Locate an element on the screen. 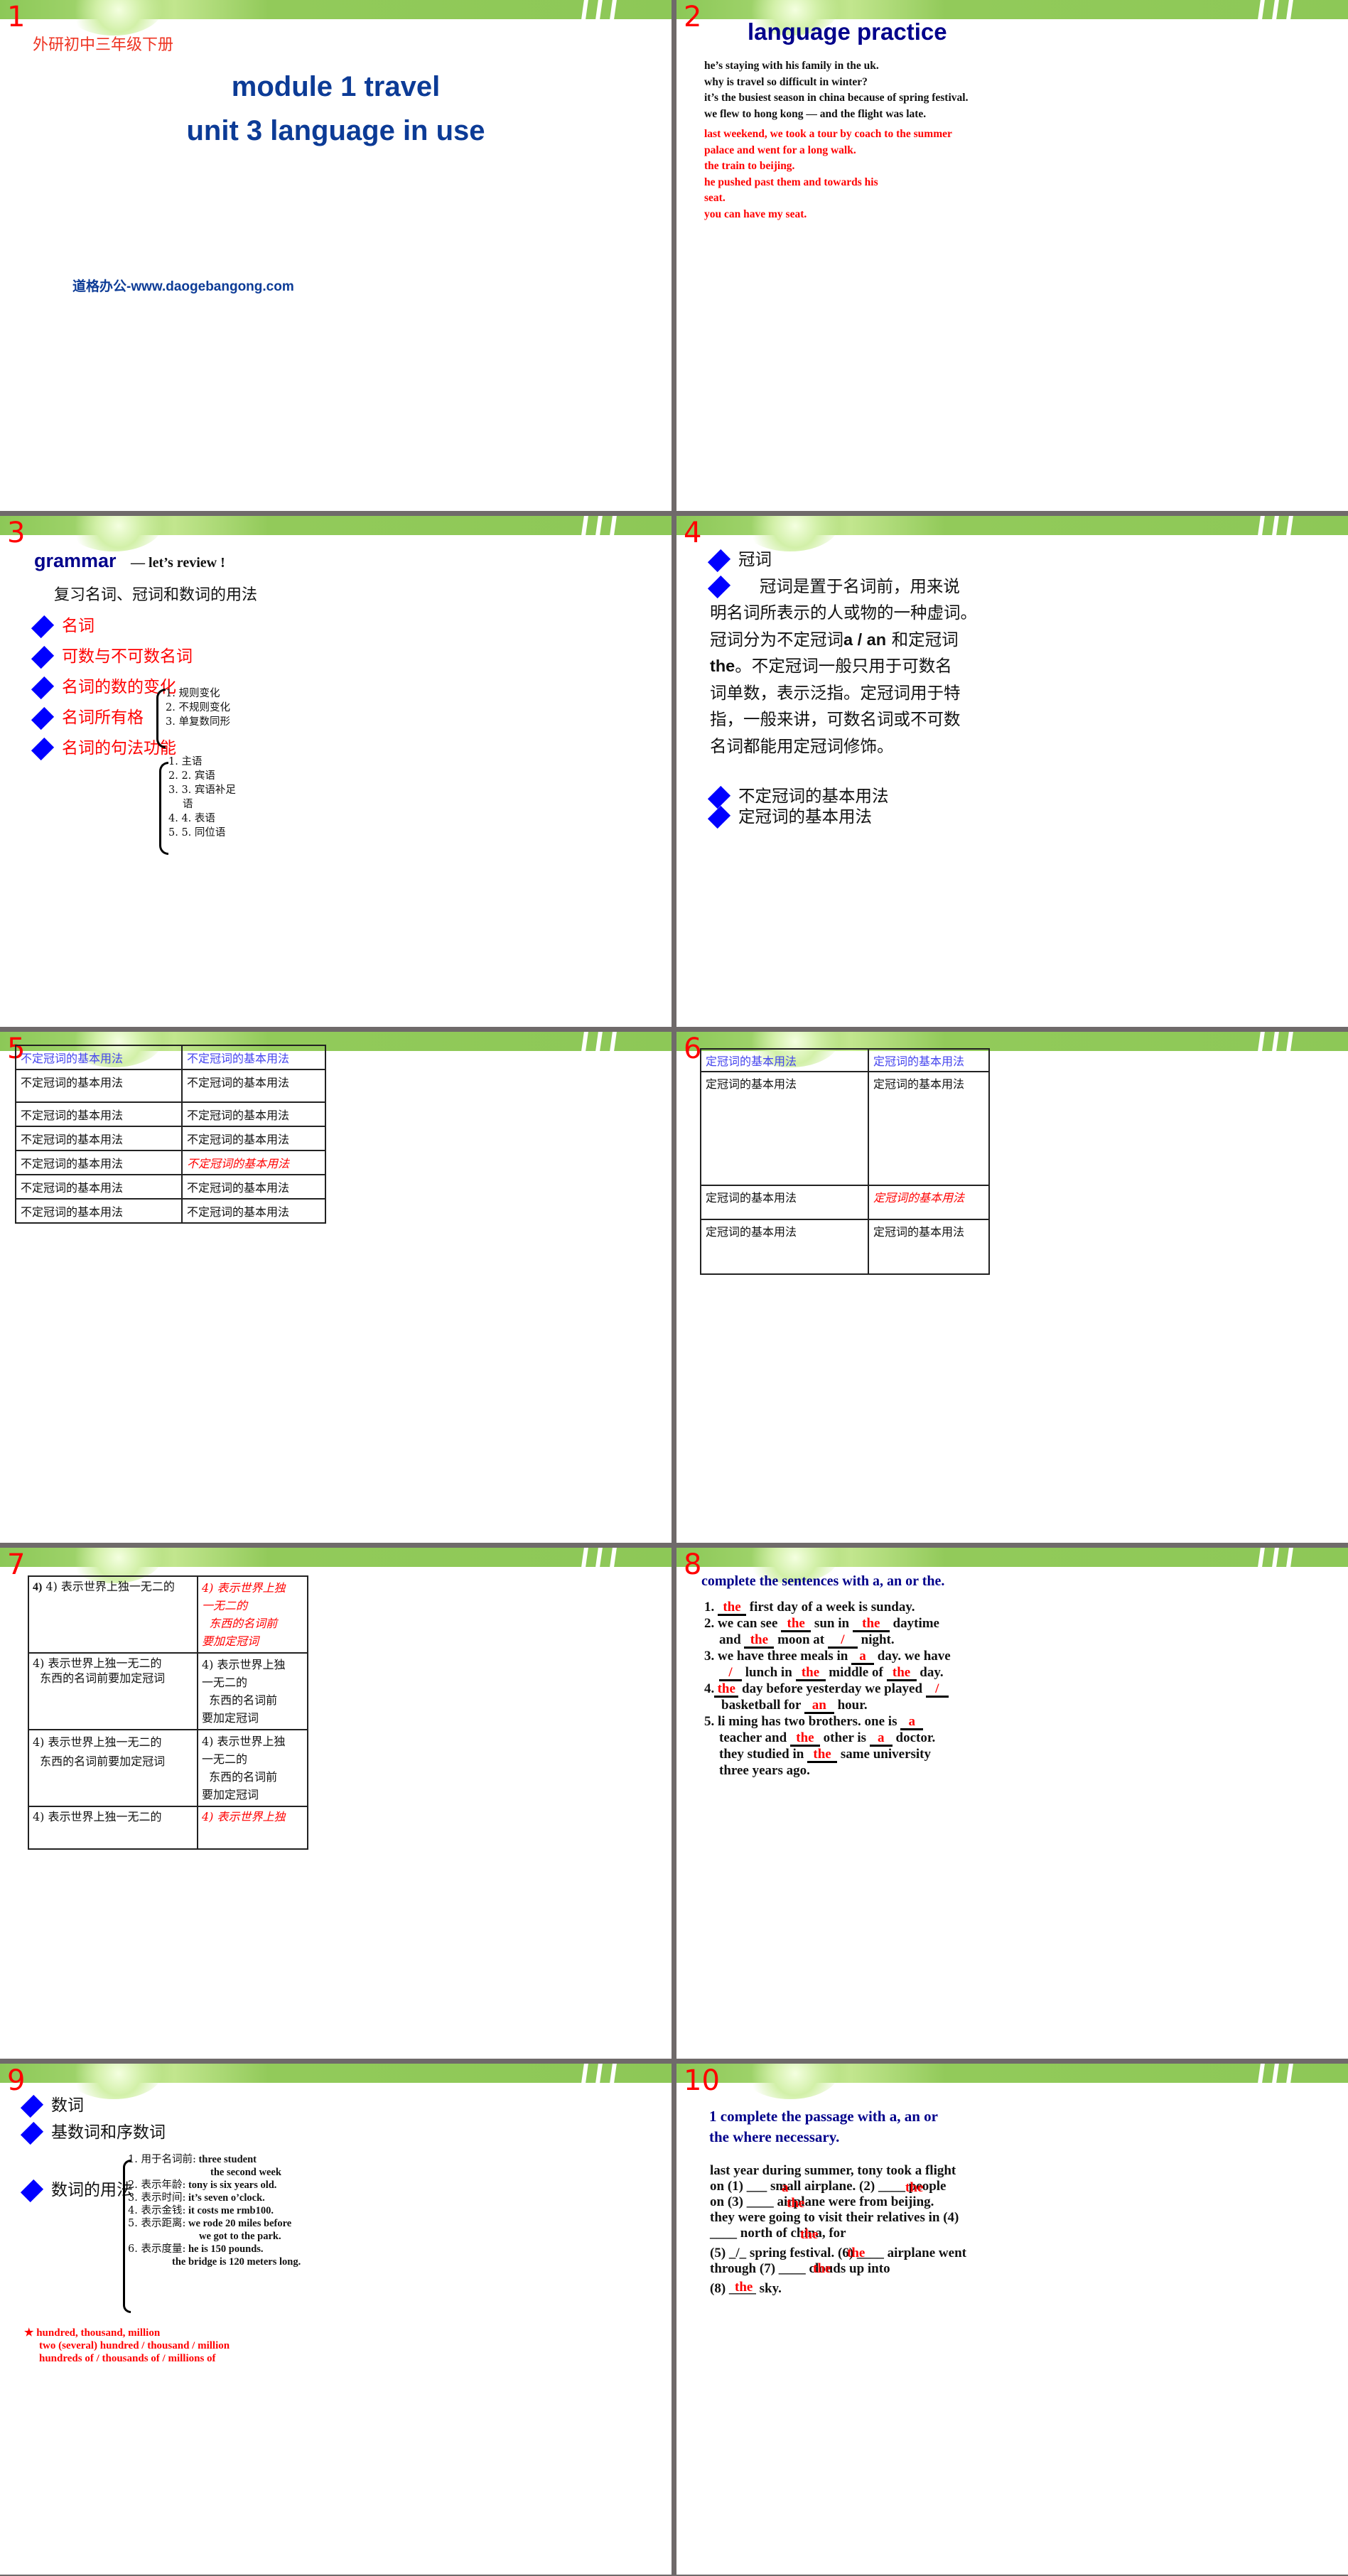 The image size is (1348, 2576). answer-4: the is located at coordinates (809, 2234).